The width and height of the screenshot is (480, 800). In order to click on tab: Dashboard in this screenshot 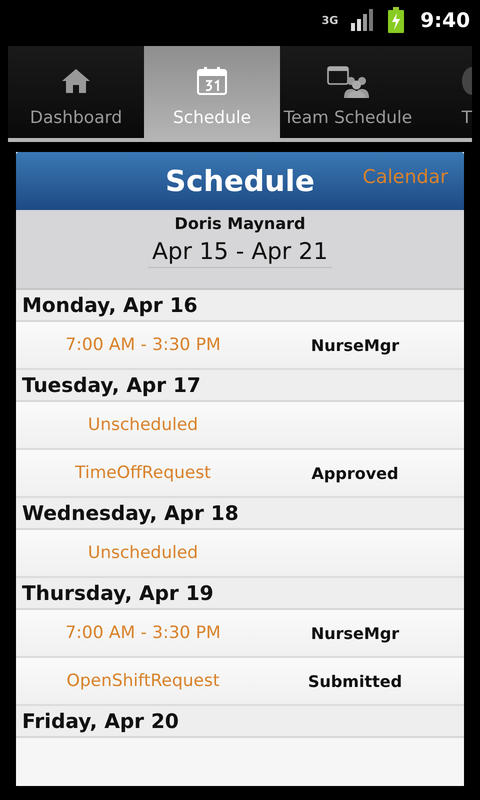, I will do `click(76, 92)`.